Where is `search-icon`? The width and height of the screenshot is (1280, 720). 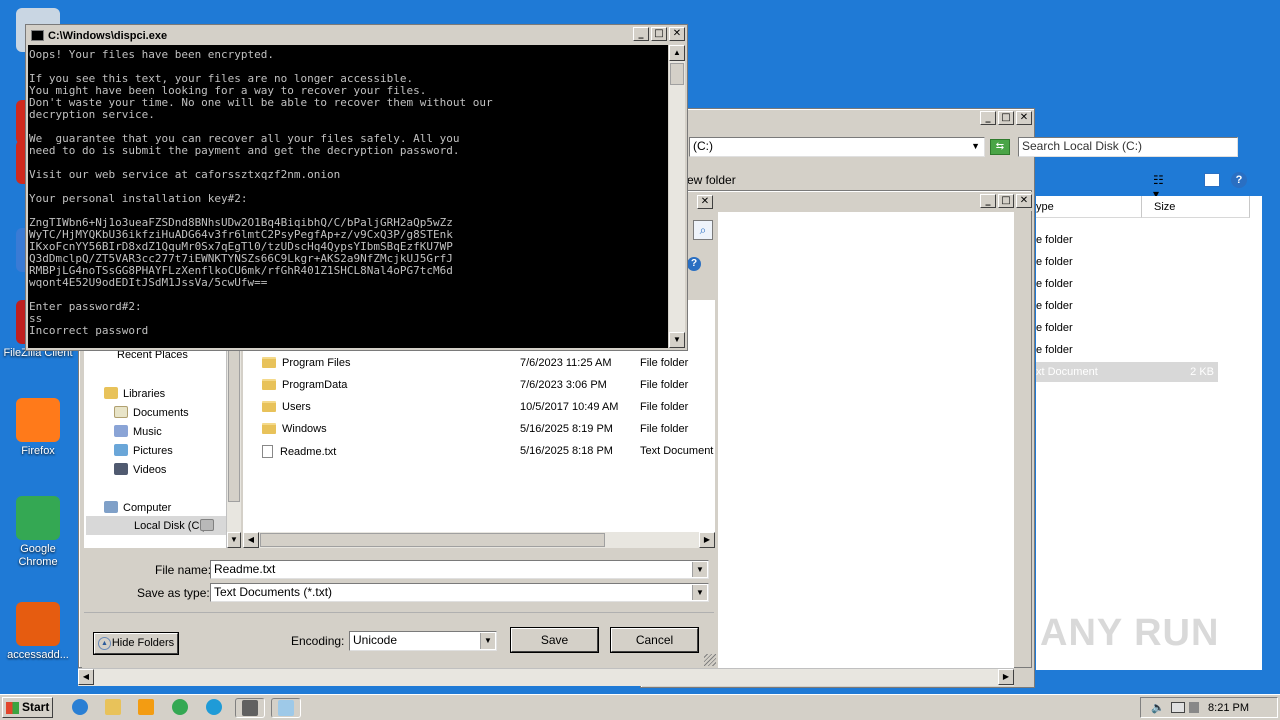
search-icon is located at coordinates (1250, 147).